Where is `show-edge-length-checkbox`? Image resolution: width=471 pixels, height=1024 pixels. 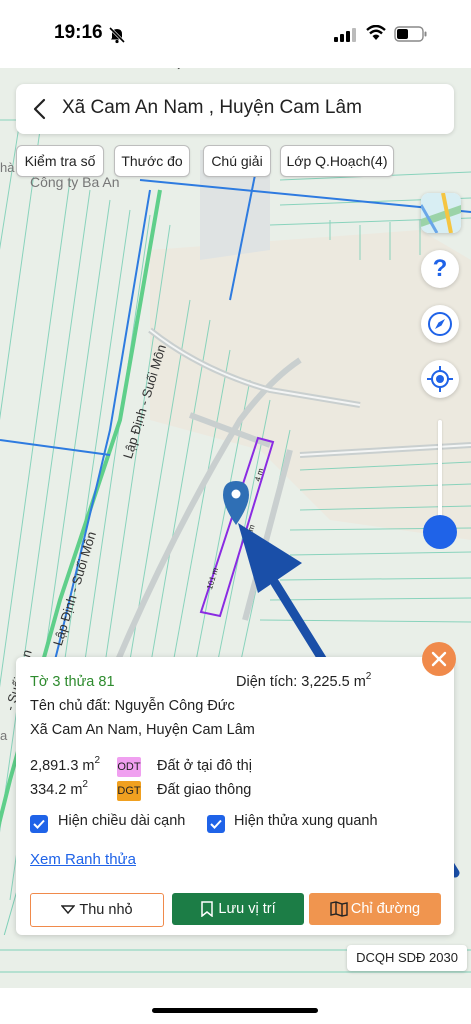
show-edge-length-checkbox is located at coordinates (39, 824).